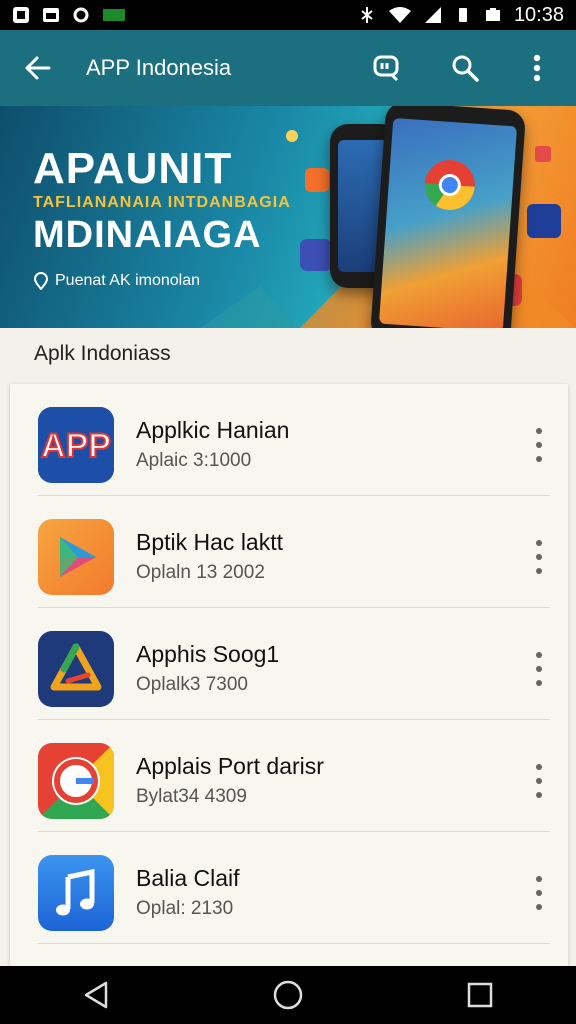 This screenshot has height=1024, width=576. Describe the element at coordinates (432, 15) in the screenshot. I see `signal-icon` at that location.